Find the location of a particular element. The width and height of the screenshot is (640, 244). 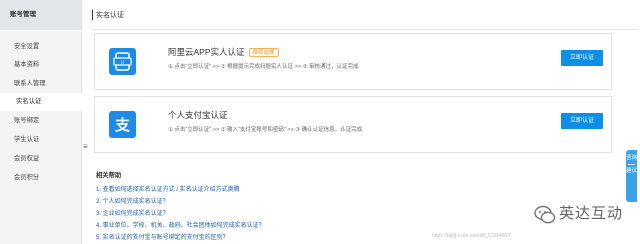

sidebar-item-account-binding: 账号绑定 is located at coordinates (41, 121).